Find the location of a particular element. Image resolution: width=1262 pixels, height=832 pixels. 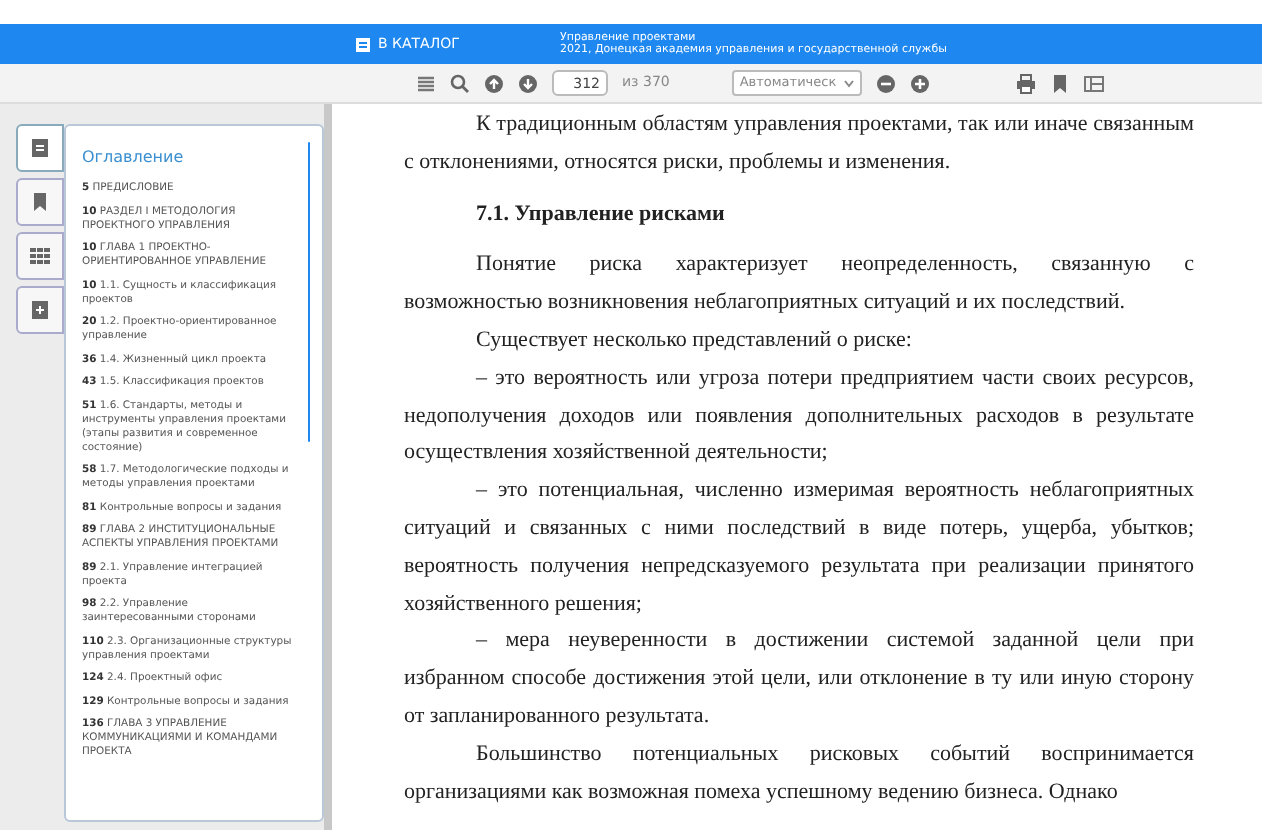

paragraph: Существует несколько представлений о риске: is located at coordinates (694, 340).